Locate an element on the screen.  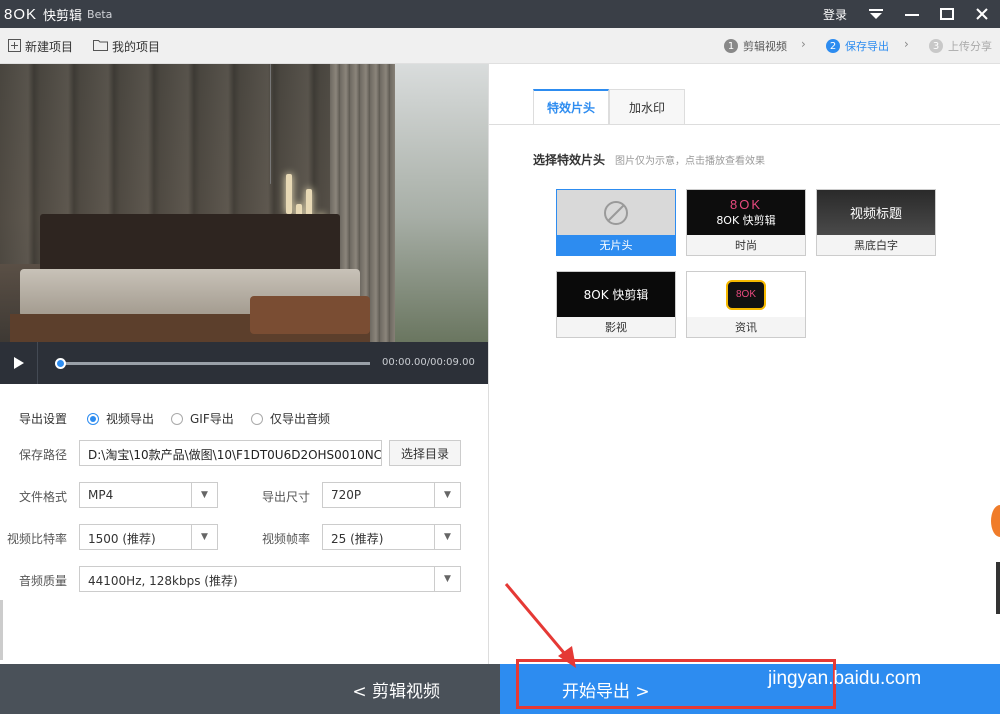
export-settings-label: 导出设置 is located at coordinates (43, 419).